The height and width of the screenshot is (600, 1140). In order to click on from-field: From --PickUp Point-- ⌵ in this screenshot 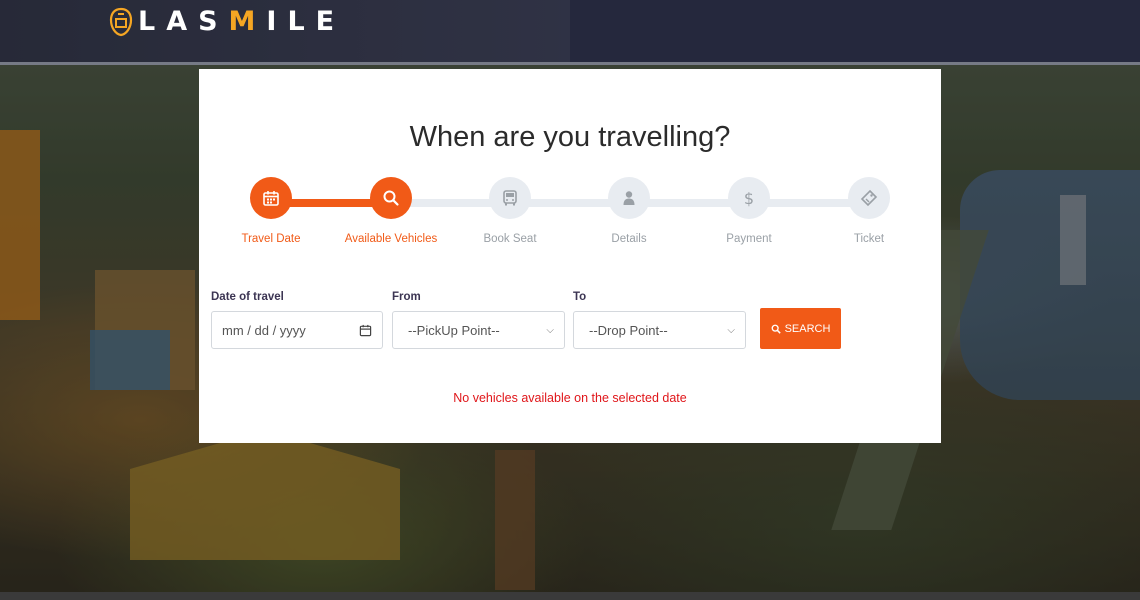, I will do `click(478, 320)`.